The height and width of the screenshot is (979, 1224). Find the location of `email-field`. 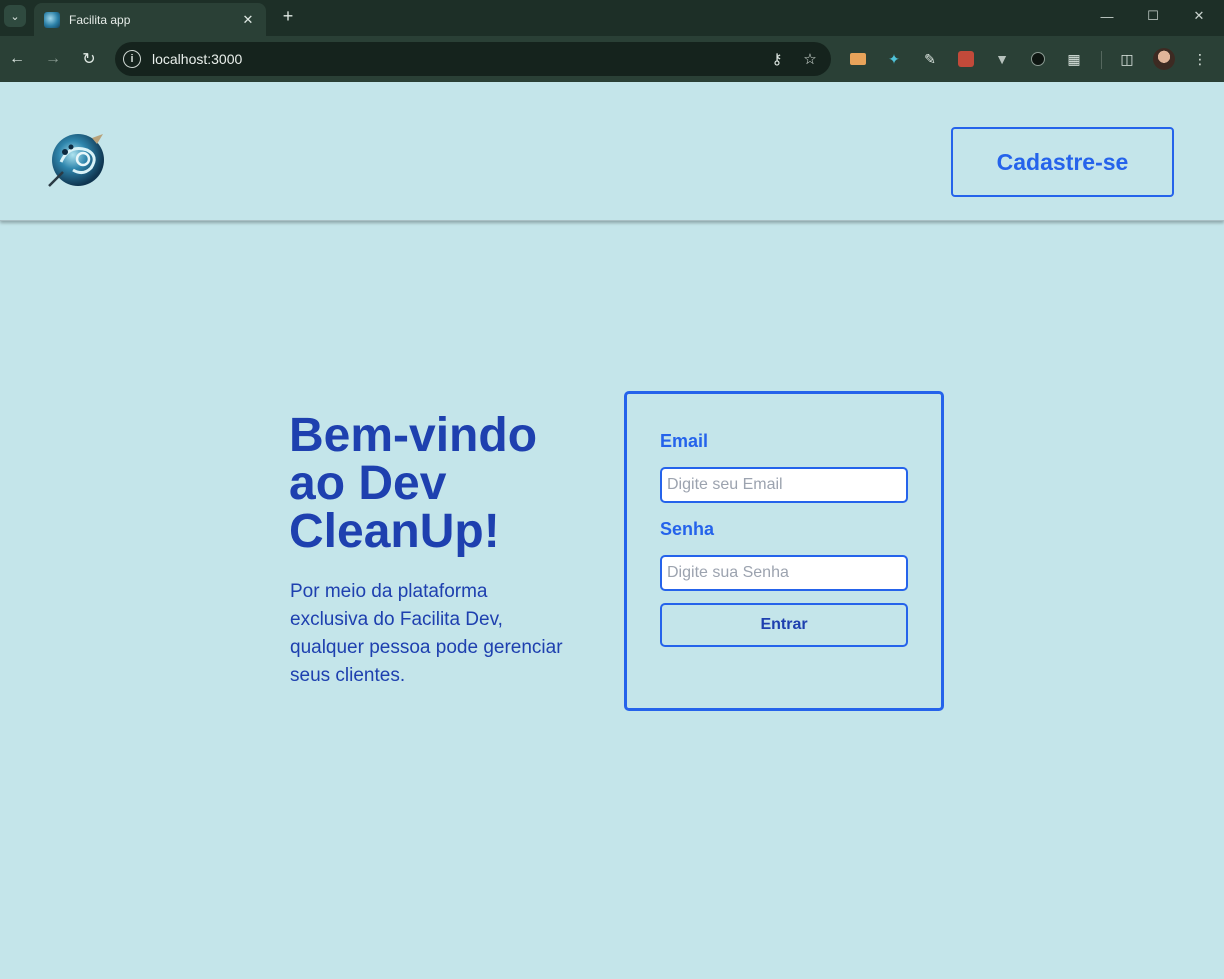

email-field is located at coordinates (784, 485).